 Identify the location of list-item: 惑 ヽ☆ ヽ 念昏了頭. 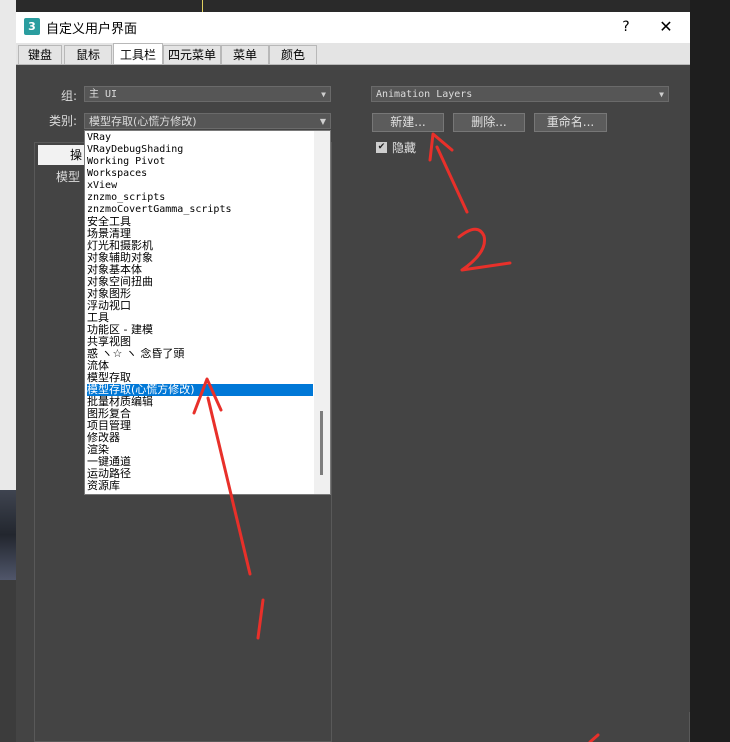
(200, 354).